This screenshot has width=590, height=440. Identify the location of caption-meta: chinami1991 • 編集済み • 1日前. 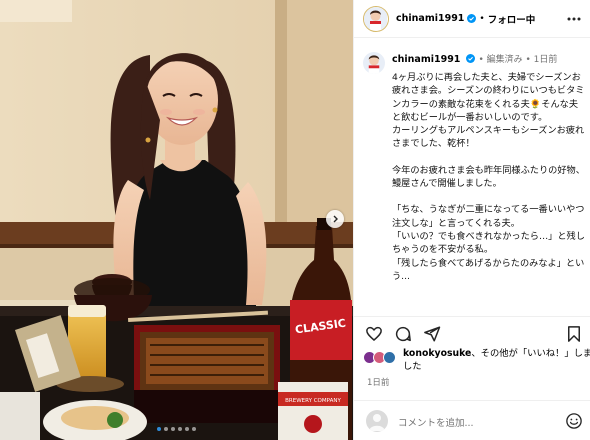
(474, 58).